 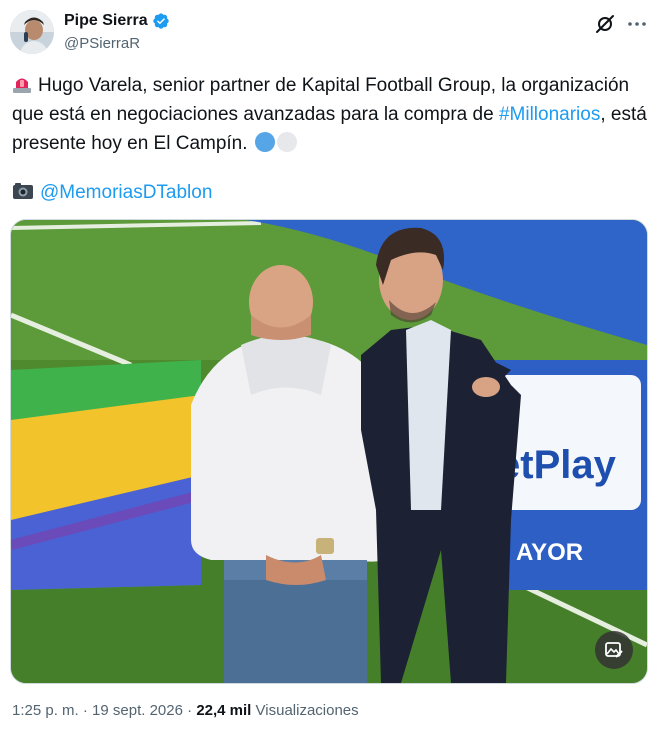 What do you see at coordinates (106, 21) in the screenshot?
I see `author-name: Pipe Sierra` at bounding box center [106, 21].